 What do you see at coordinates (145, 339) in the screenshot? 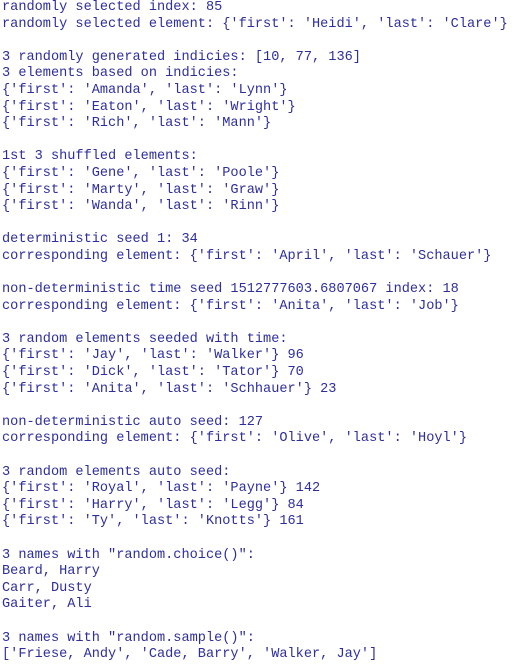
I see `output-line: 3 random elements seeded with time:` at bounding box center [145, 339].